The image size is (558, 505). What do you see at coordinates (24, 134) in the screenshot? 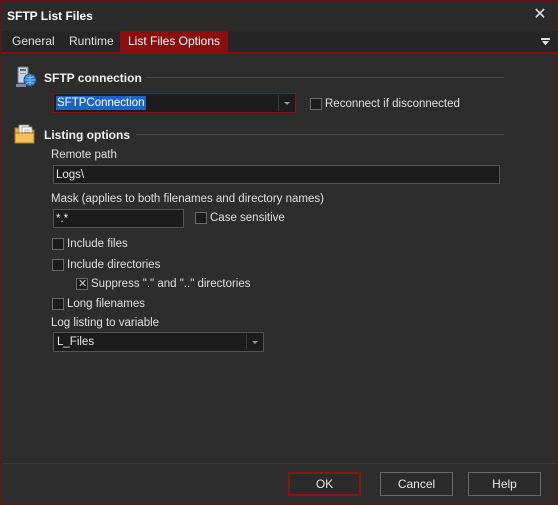
I see `folder-files-icon` at bounding box center [24, 134].